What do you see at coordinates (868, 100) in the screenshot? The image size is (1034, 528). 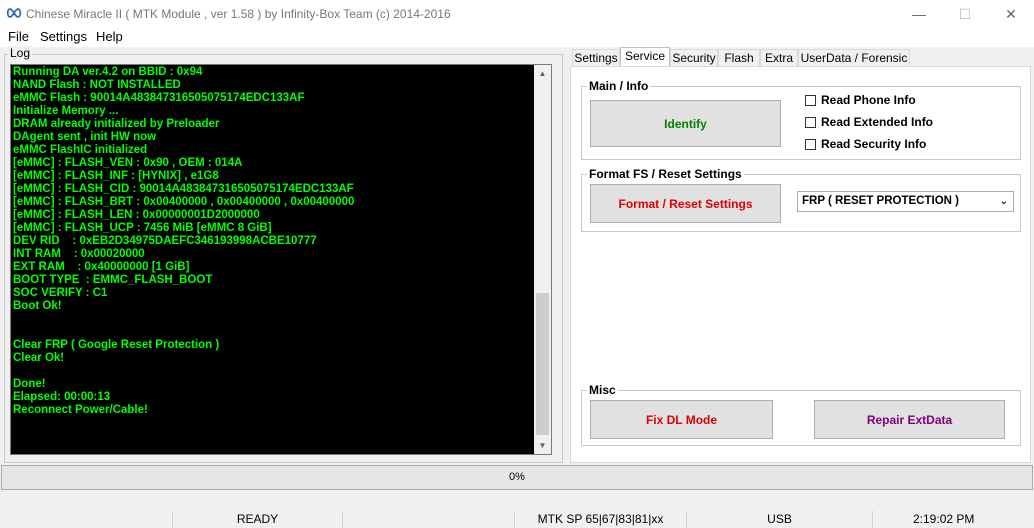 I see `read-phone-info-label: Read Phone Info` at bounding box center [868, 100].